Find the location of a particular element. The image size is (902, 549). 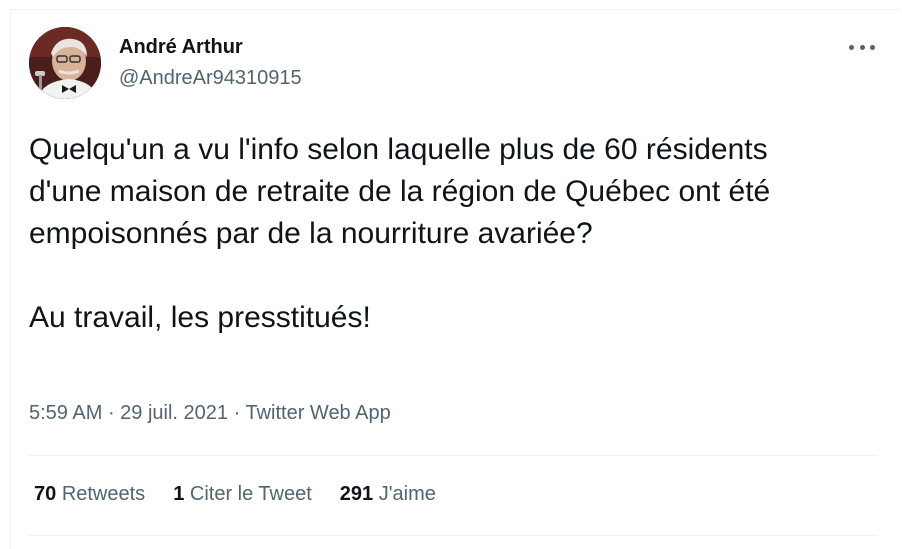

tweet-stats: 70 Retweets 1 Citer le Tweet 291 J'aime is located at coordinates (235, 494).